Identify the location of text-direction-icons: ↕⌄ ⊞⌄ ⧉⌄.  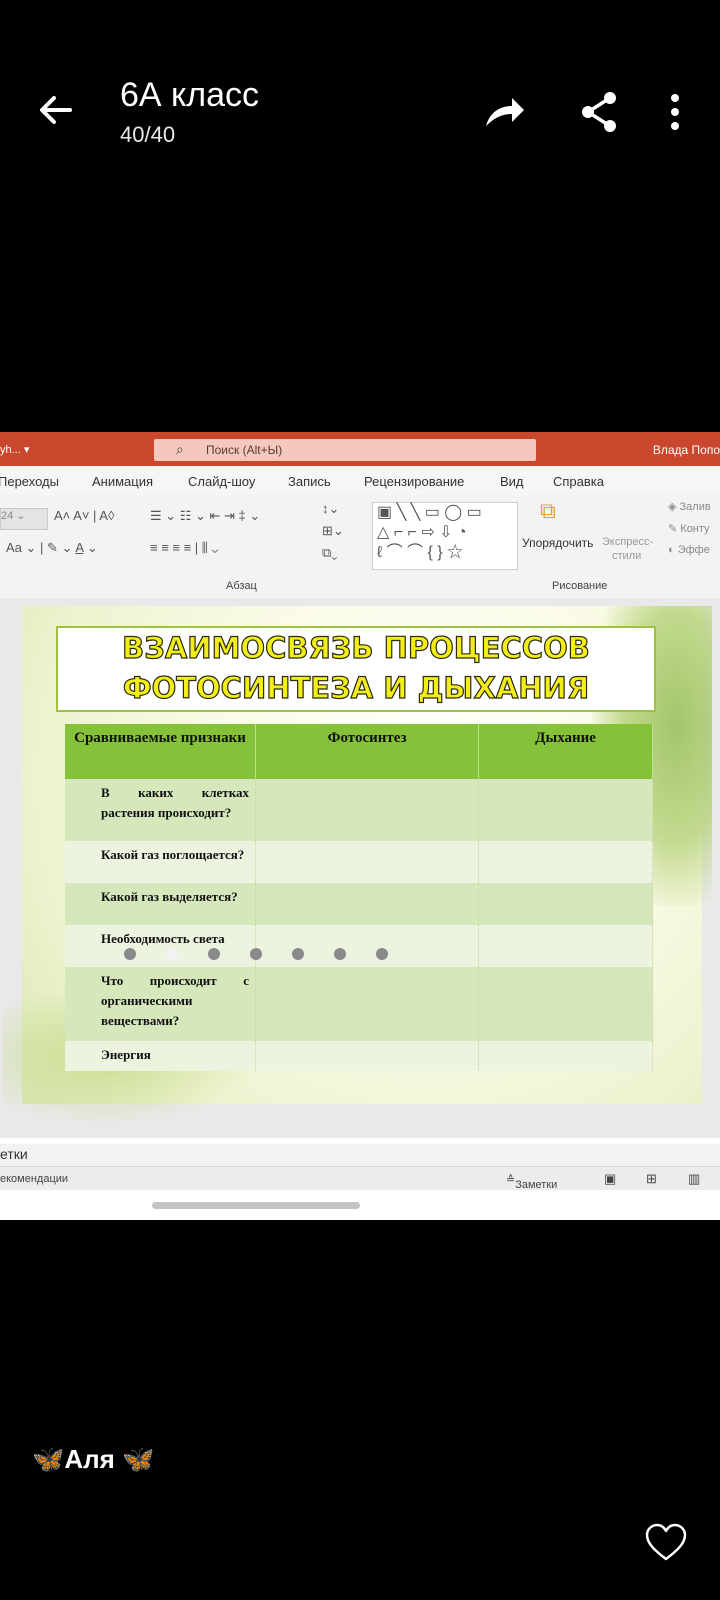
(333, 531).